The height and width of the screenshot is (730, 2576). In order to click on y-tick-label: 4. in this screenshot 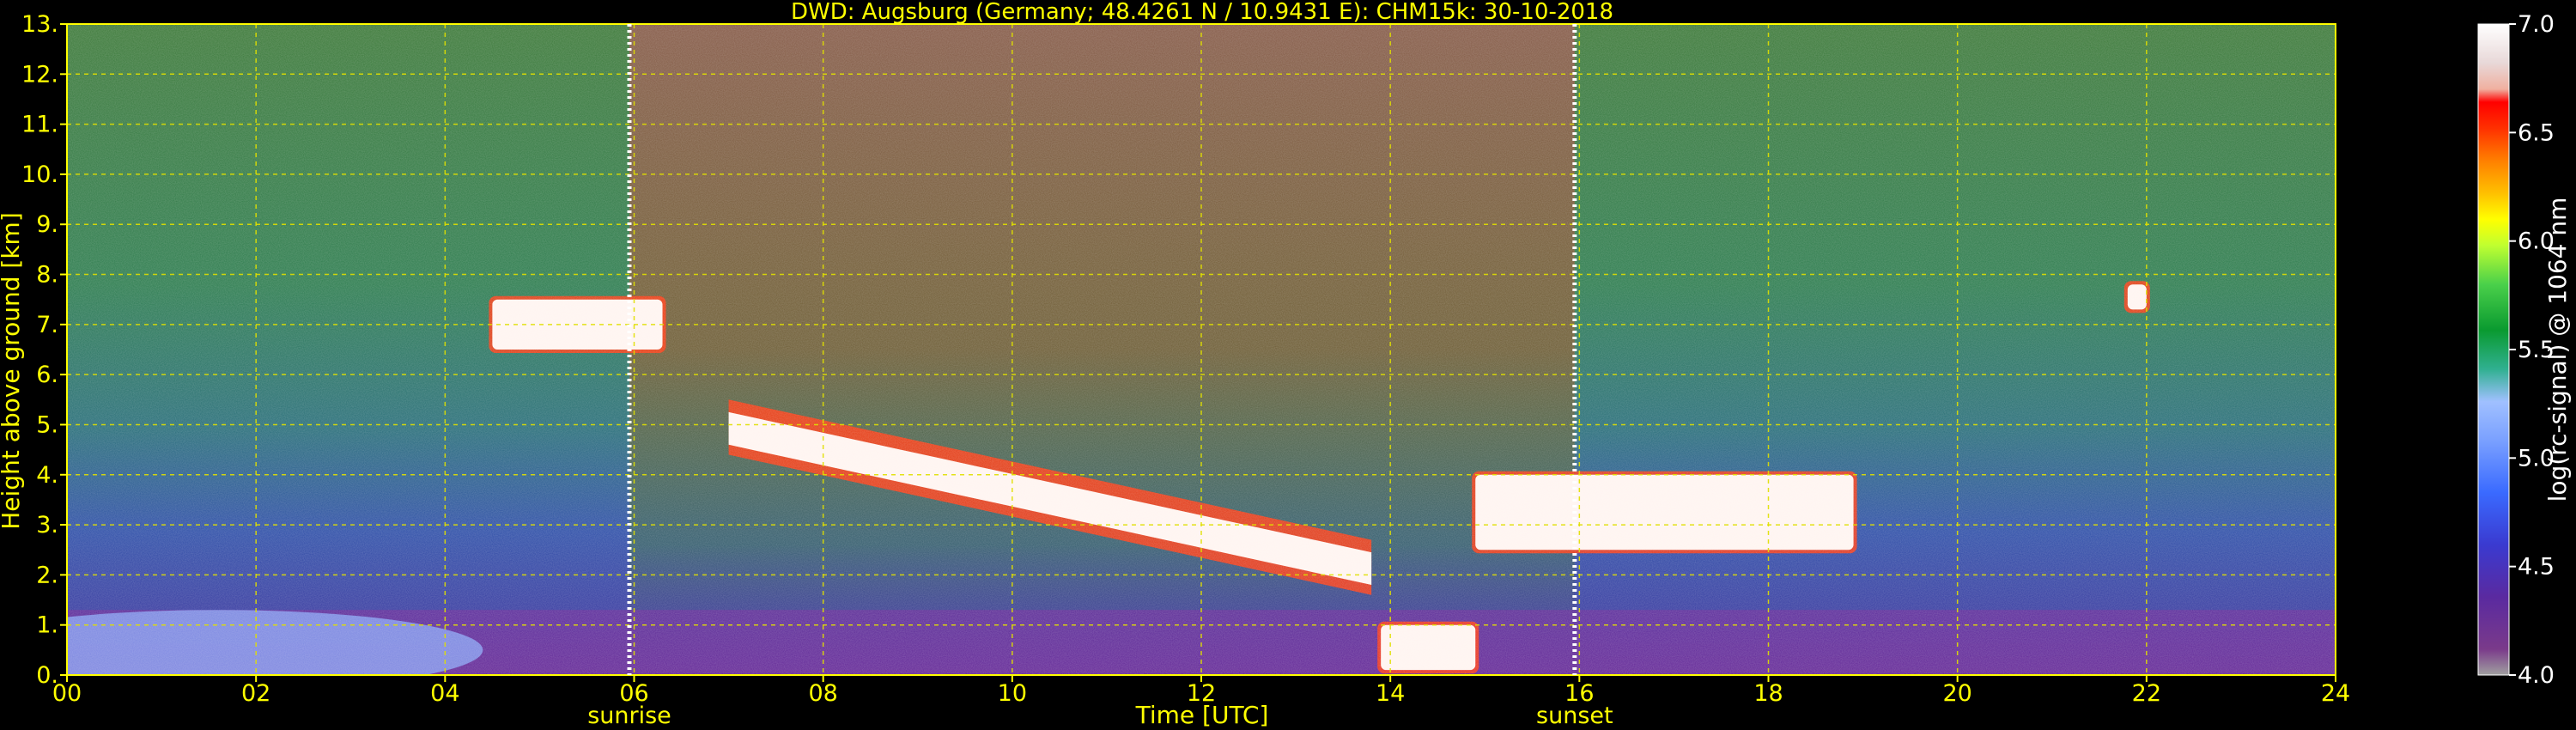, I will do `click(47, 475)`.